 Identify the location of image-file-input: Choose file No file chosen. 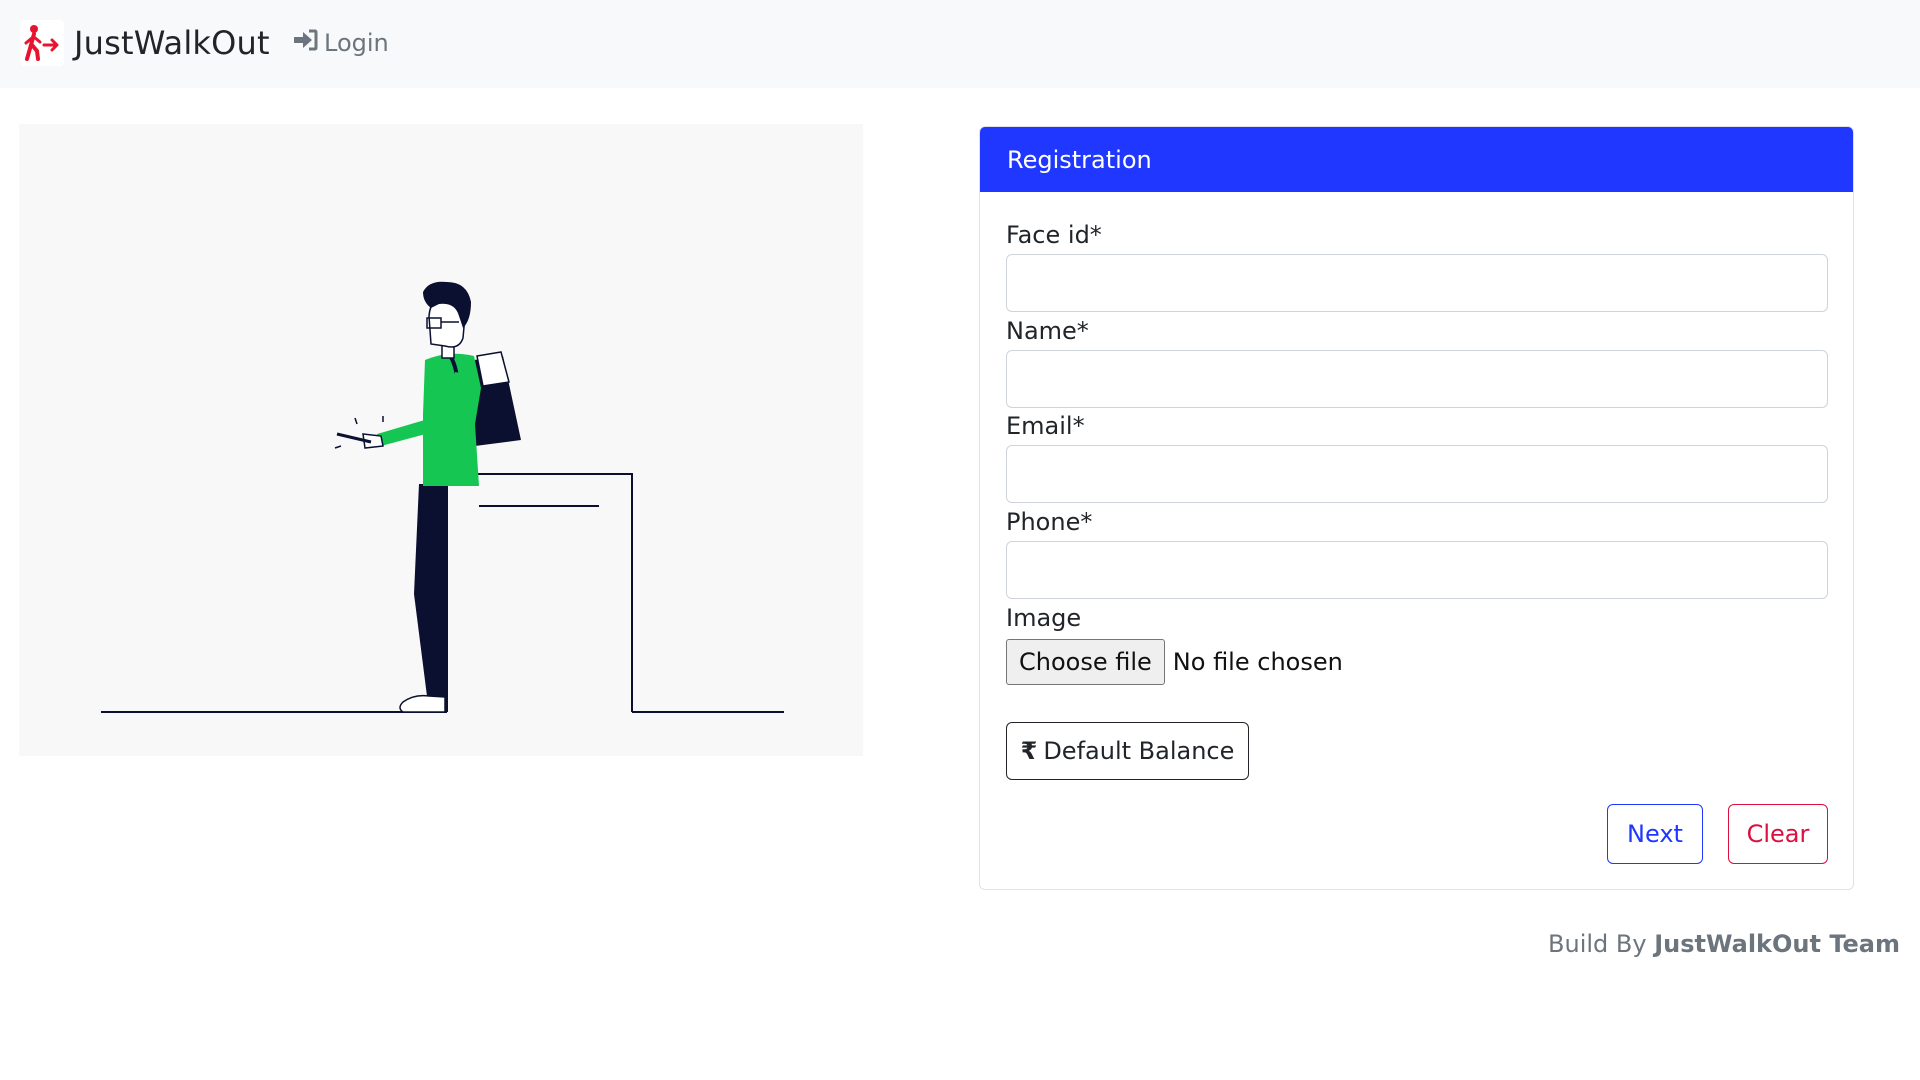
(1174, 662).